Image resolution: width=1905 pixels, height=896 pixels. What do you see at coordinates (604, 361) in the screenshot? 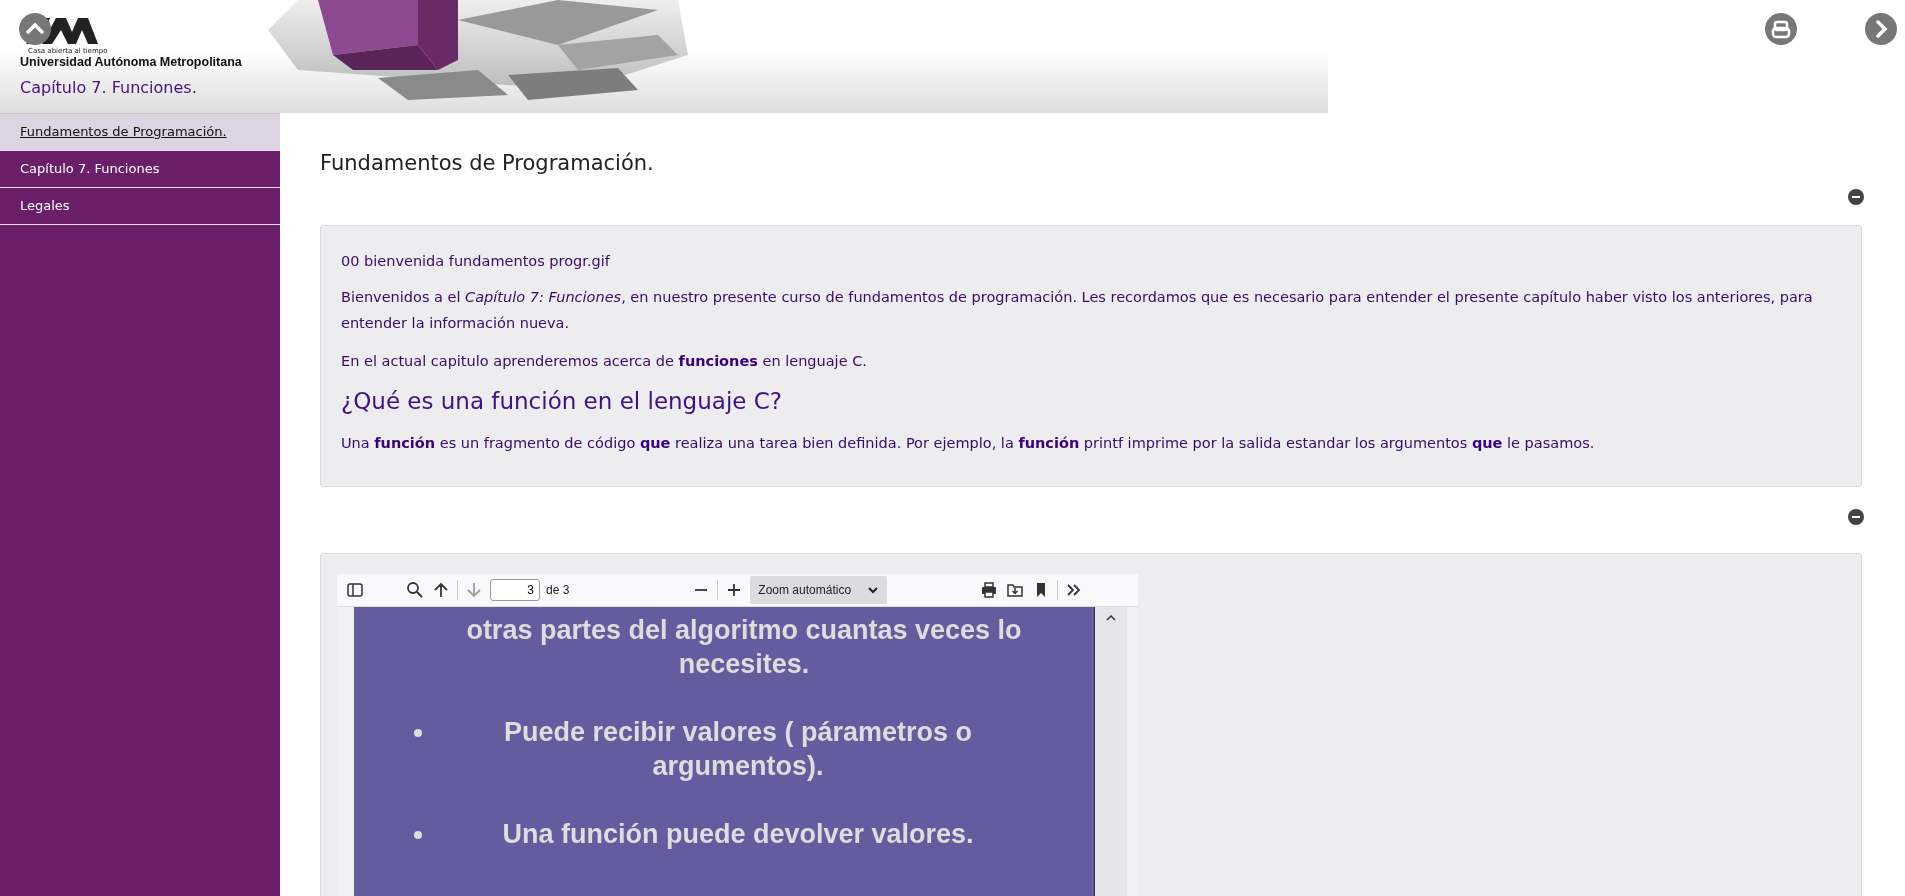
I see `paragraph: En el actual capitulo aprenderemos acerca de funciones en lenguaje C.` at bounding box center [604, 361].